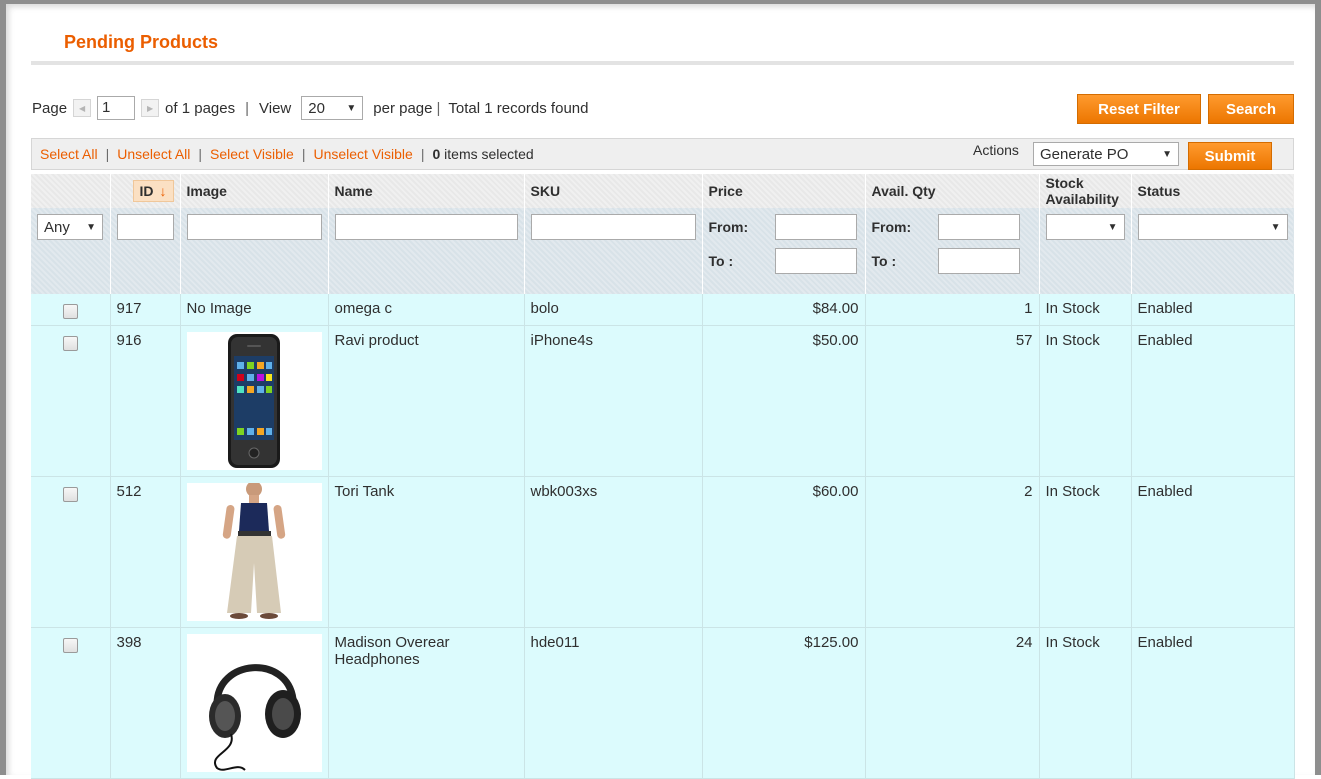  What do you see at coordinates (1251, 109) in the screenshot?
I see `search-button: Search` at bounding box center [1251, 109].